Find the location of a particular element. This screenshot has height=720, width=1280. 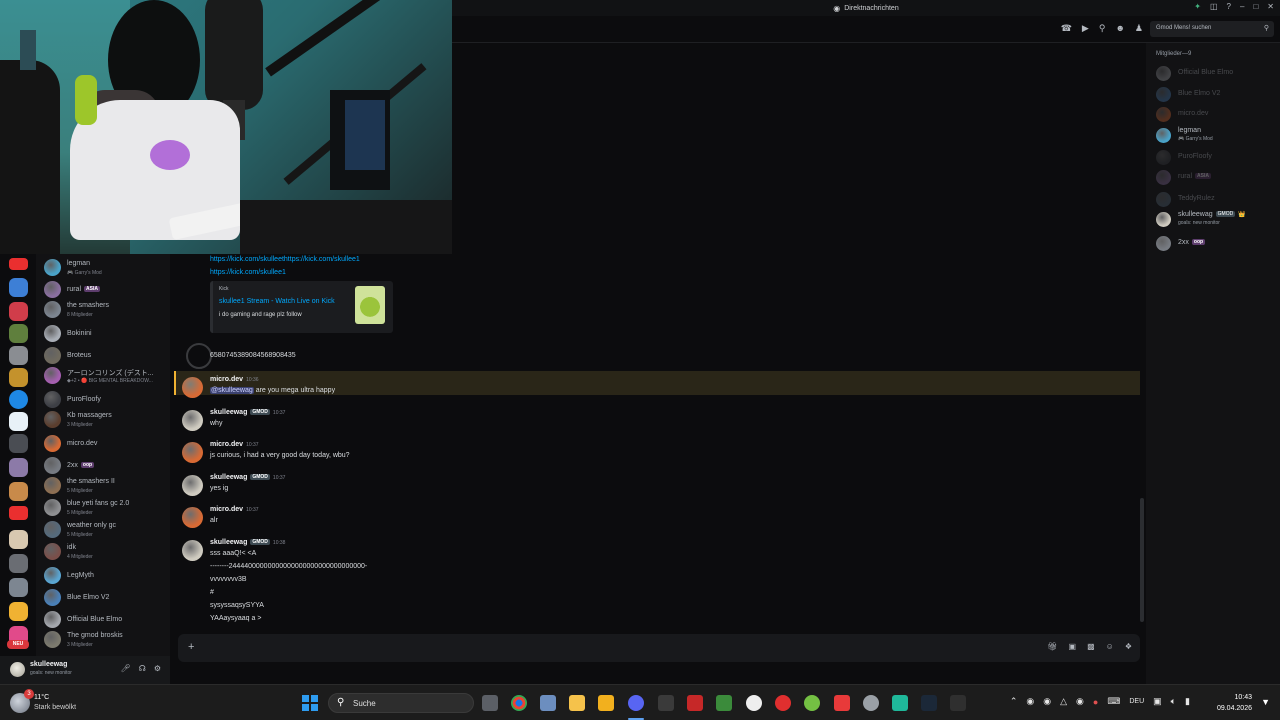

search-input: Gmod Mens! suchen ⚲ is located at coordinates (1212, 29).